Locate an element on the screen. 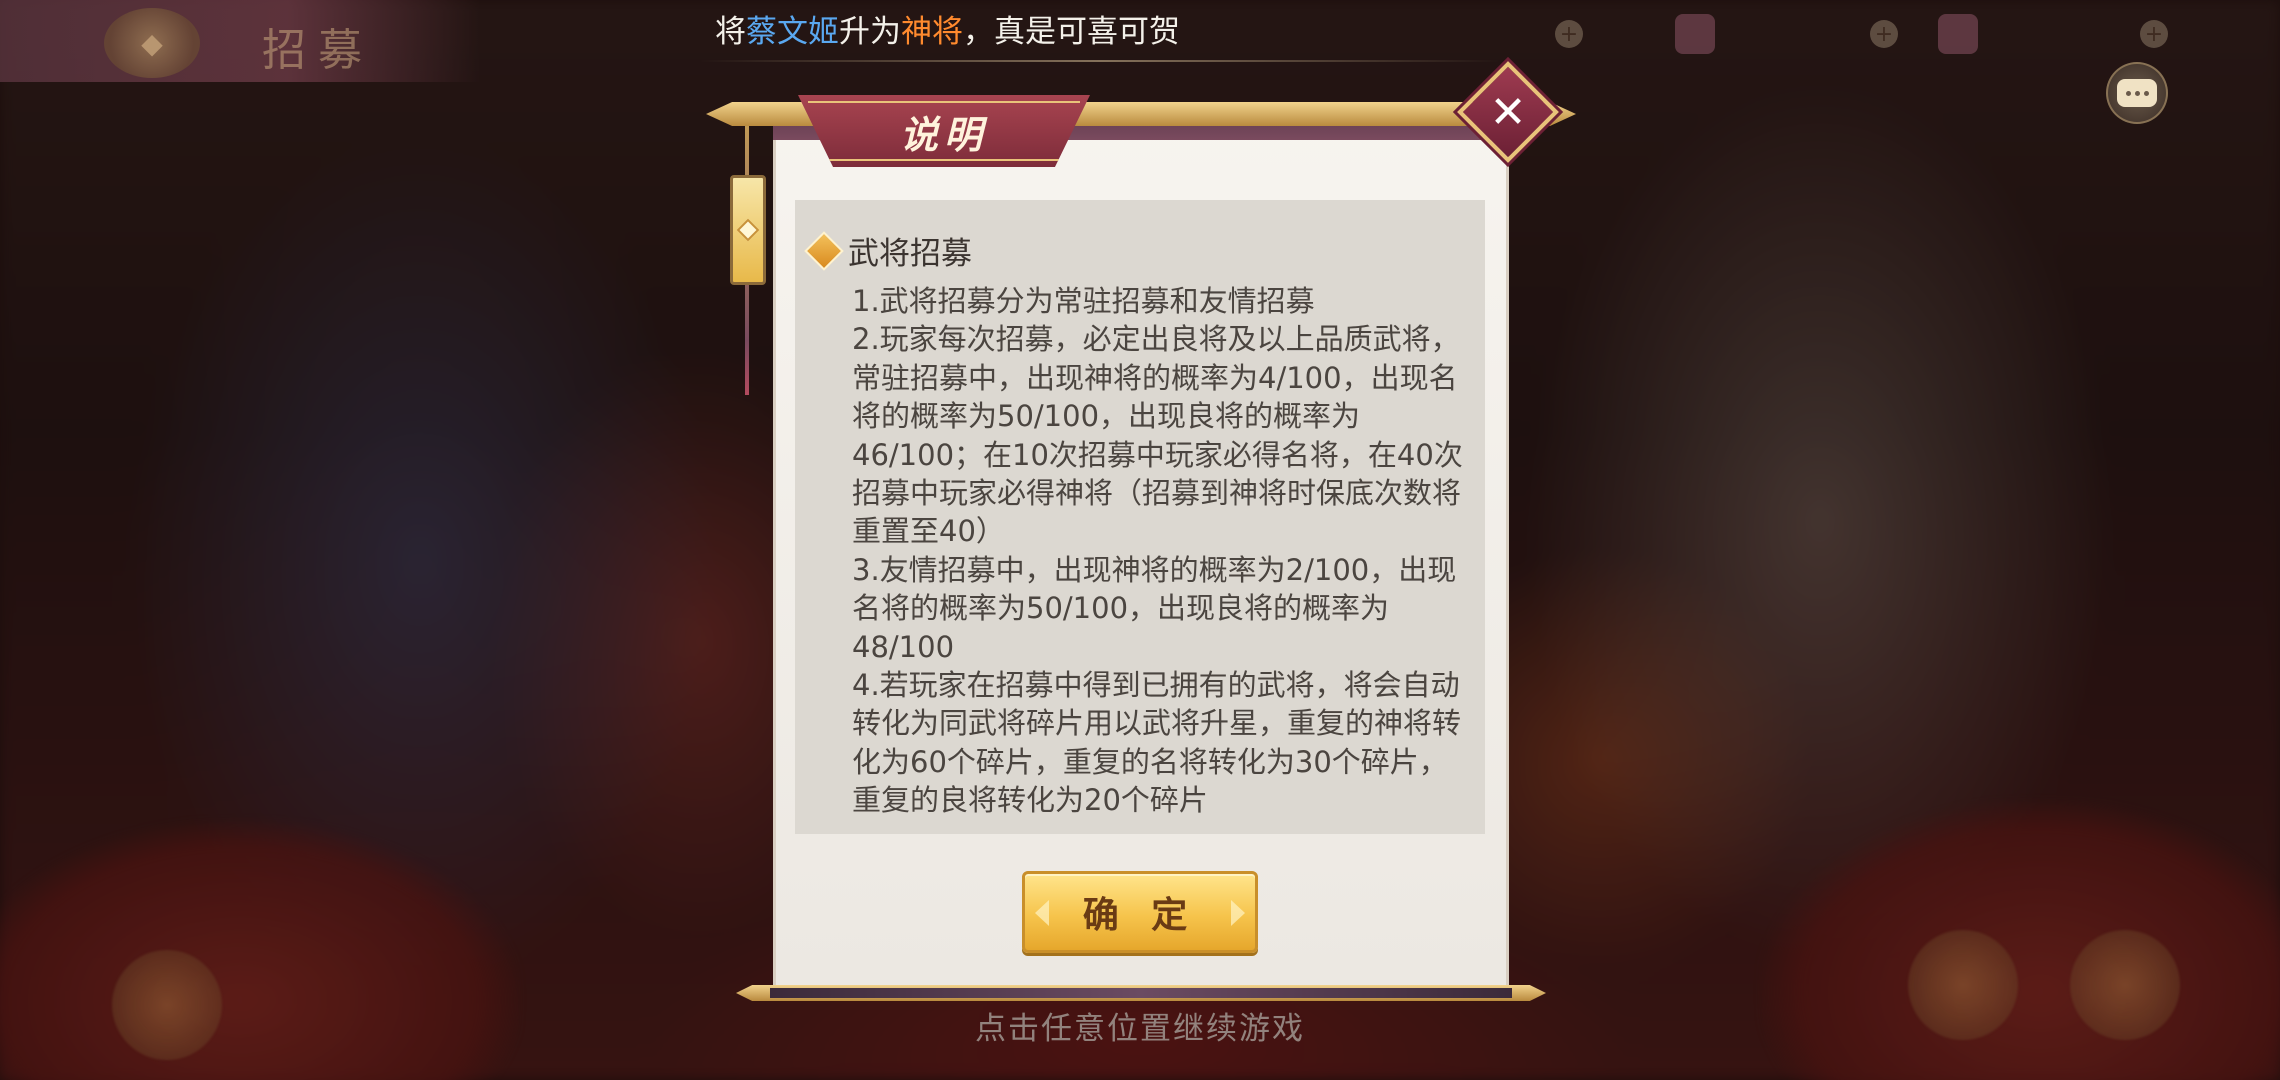 The image size is (2280, 1080). ticker-suffix: ，真是可喜可贺 is located at coordinates (1071, 32).